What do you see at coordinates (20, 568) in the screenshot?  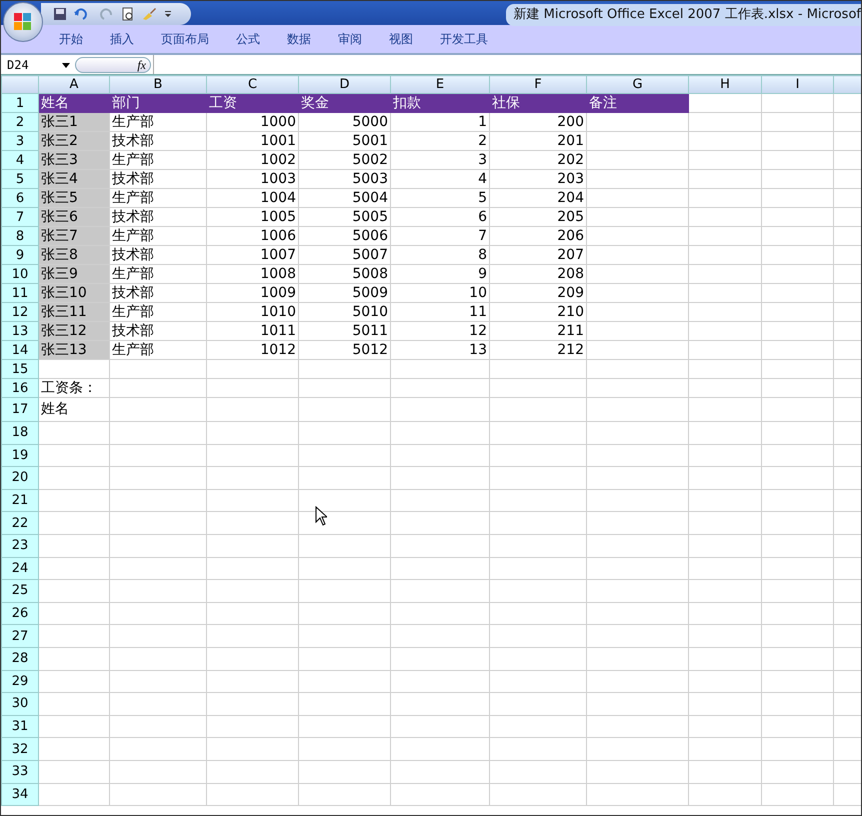 I see `row-header: 24` at bounding box center [20, 568].